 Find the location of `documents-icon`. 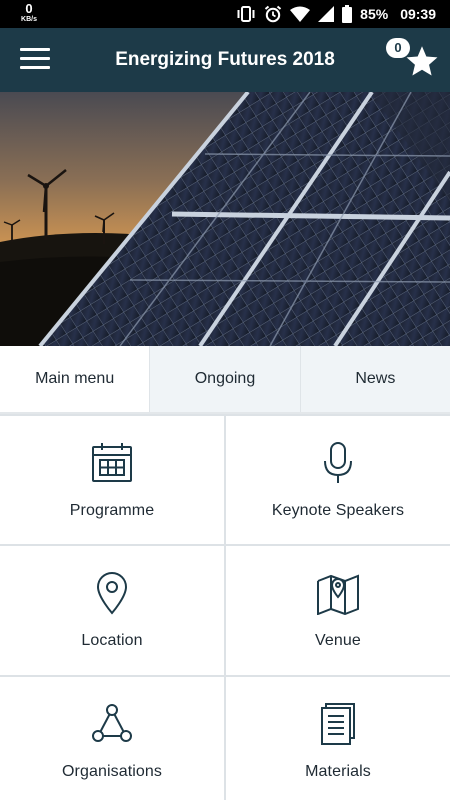

documents-icon is located at coordinates (338, 724).